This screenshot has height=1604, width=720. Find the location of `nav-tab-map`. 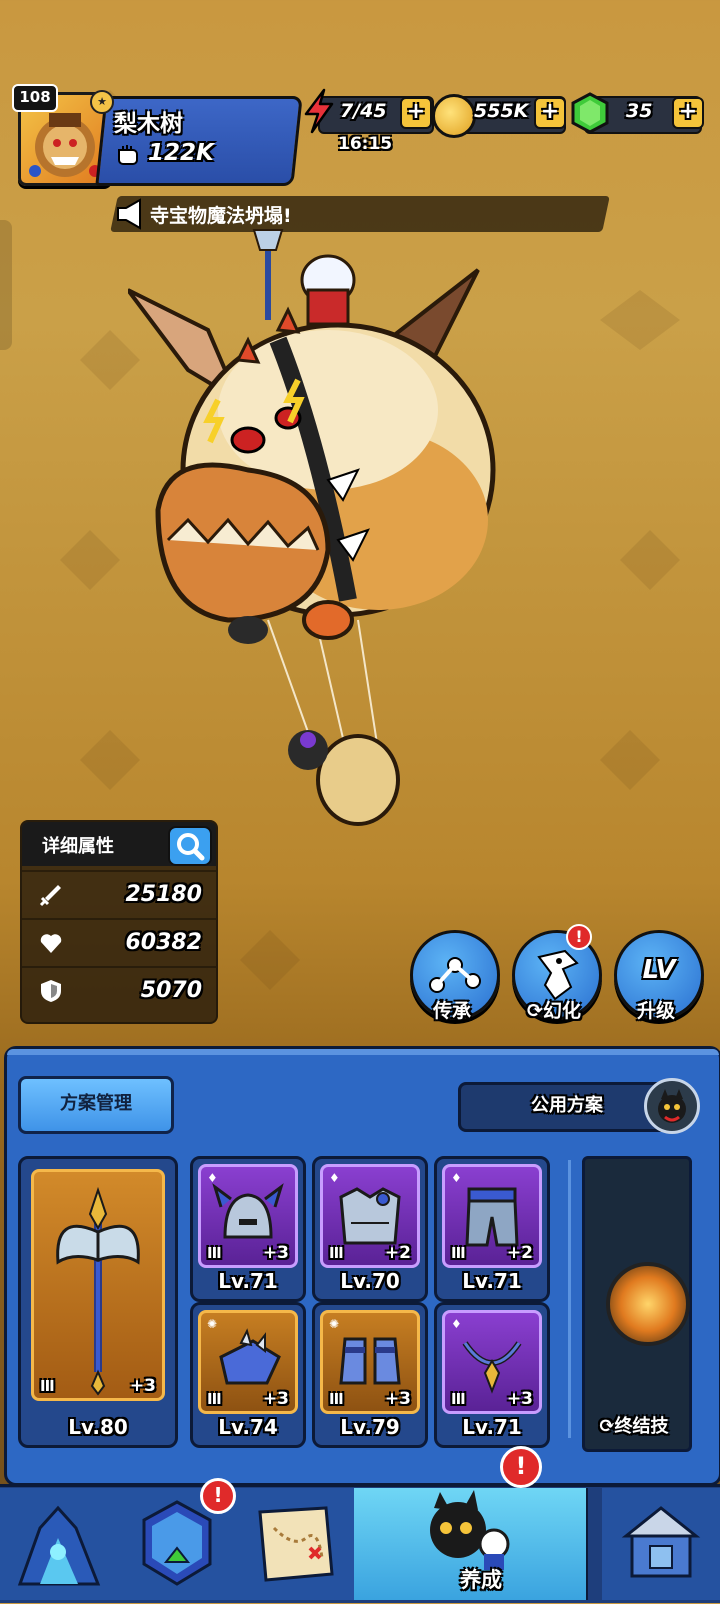

nav-tab-map is located at coordinates (296, 1544).